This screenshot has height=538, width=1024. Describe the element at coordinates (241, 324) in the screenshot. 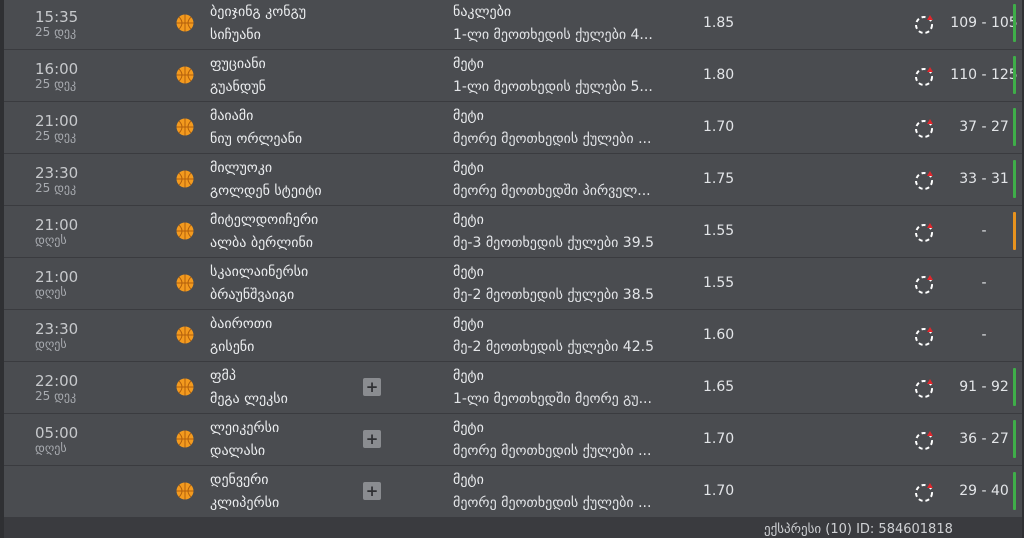

I see `team-home: ბაიროთი` at that location.